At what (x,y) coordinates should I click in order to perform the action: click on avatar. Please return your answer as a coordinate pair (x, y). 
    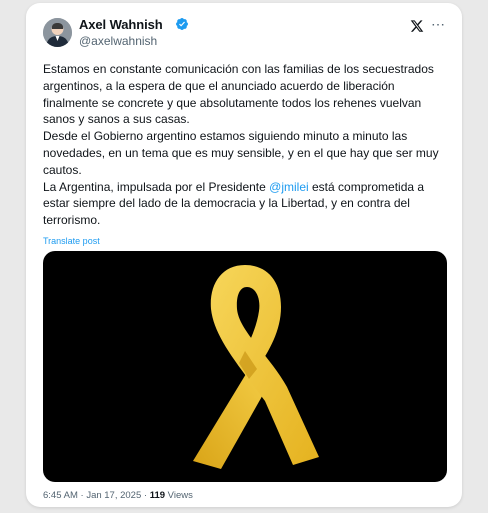
    Looking at the image, I should click on (57, 32).